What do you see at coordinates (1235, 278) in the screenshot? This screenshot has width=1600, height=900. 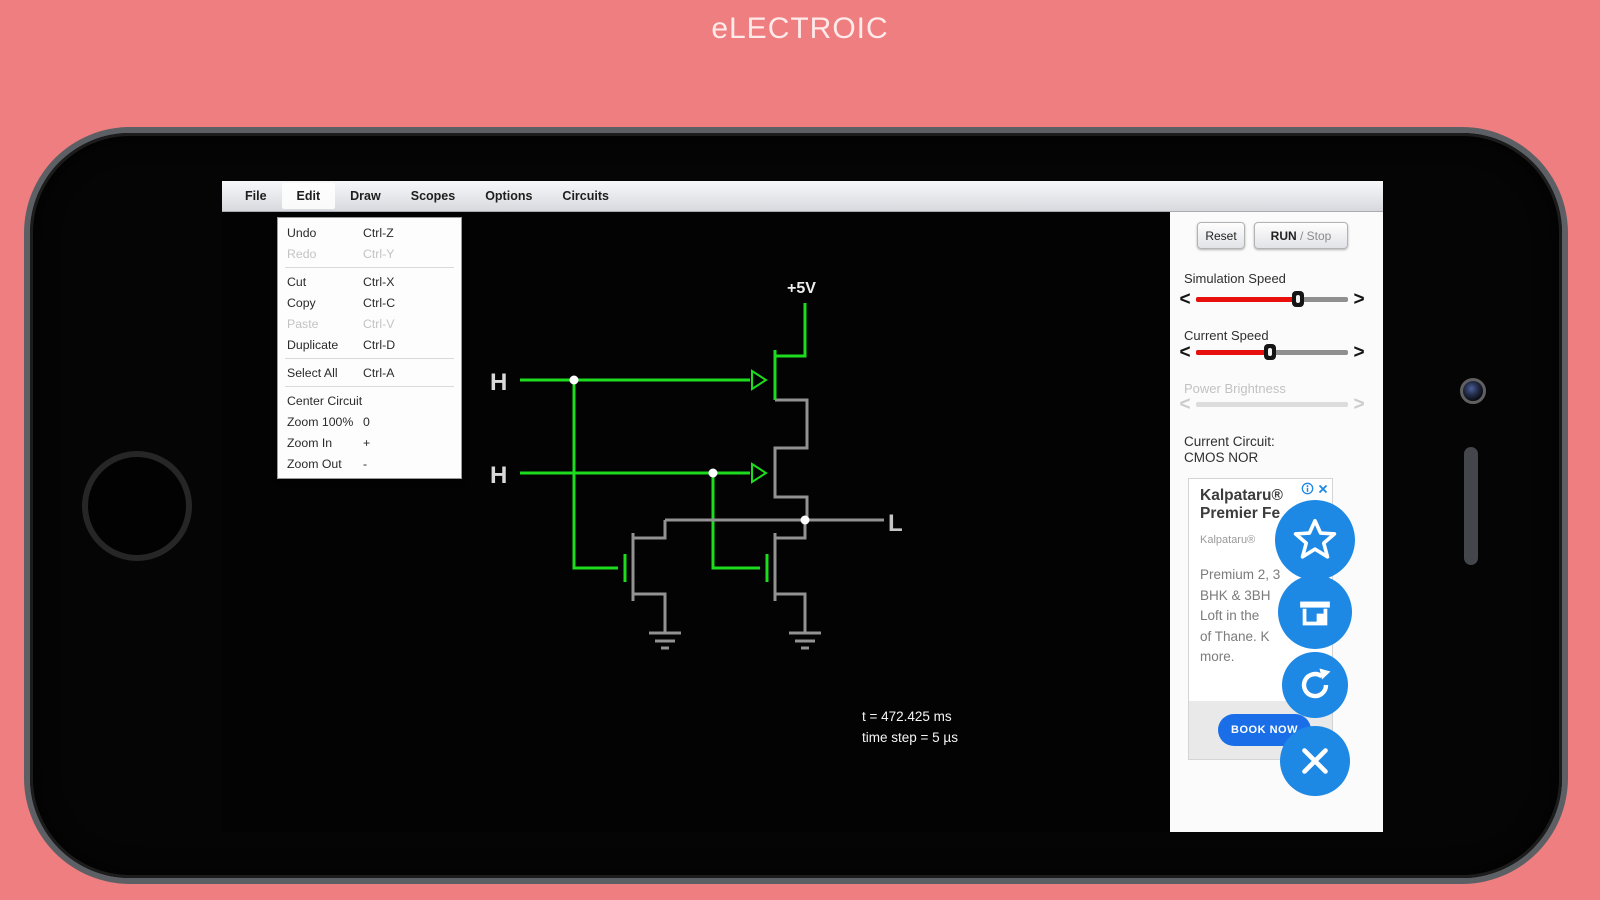 I see `simulation-speed-label: Simulation Speed` at bounding box center [1235, 278].